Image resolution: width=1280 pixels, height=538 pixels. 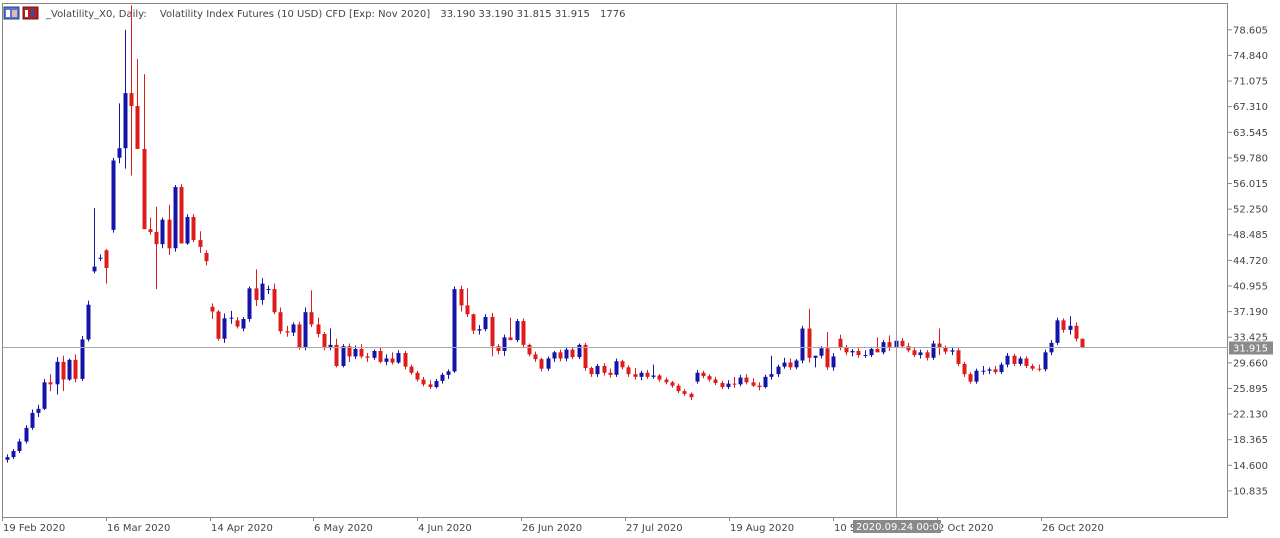 I want to click on time-tick-label: 14 Apr 2020, so click(x=242, y=528).